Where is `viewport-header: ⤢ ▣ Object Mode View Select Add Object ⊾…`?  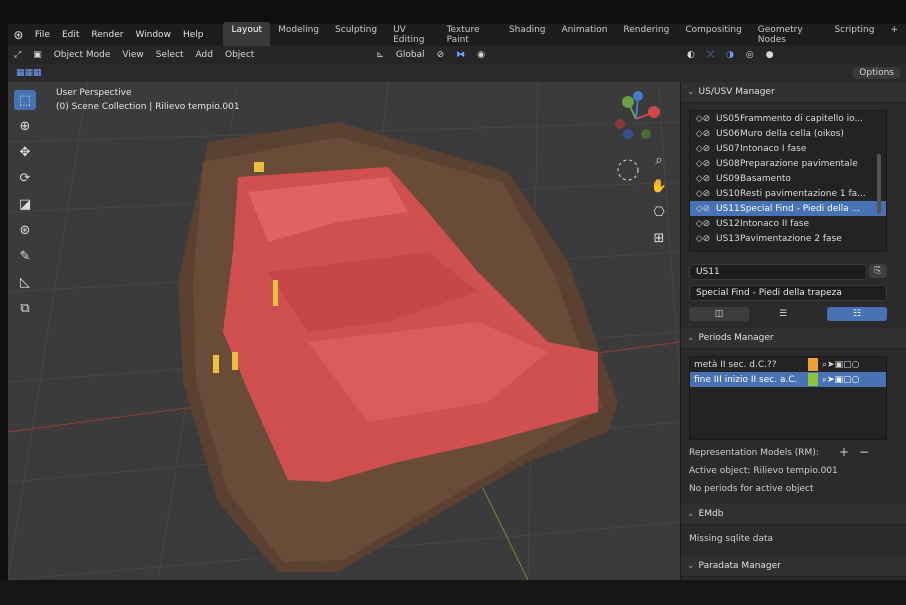
viewport-header: ⤢ ▣ Object Mode View Select Add Object ⊾… is located at coordinates (457, 55).